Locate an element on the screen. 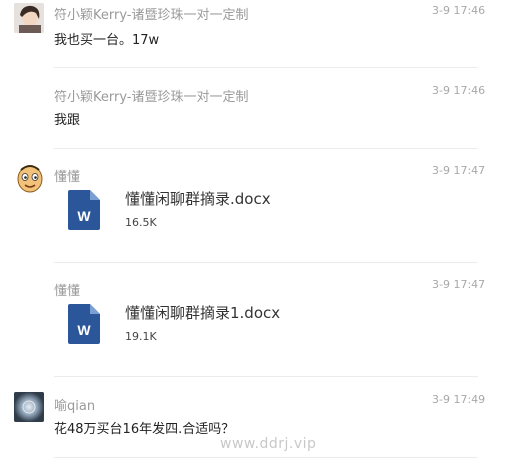 The height and width of the screenshot is (466, 527). divider is located at coordinates (266, 457).